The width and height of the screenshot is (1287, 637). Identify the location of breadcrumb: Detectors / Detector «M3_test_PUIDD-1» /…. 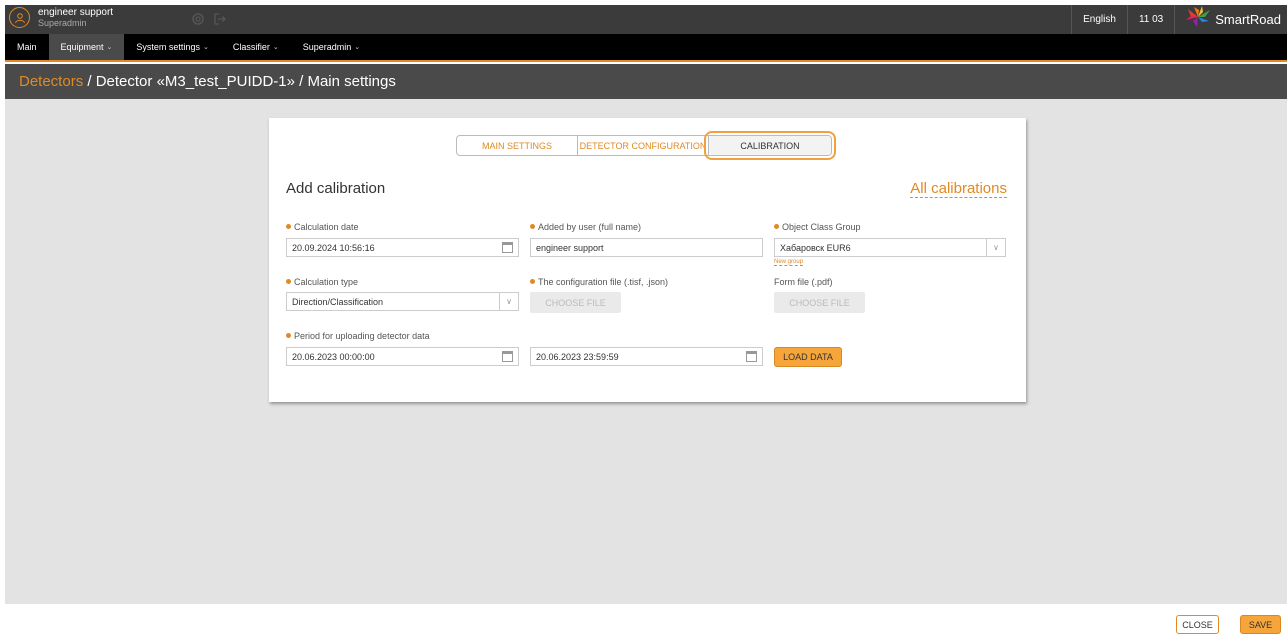
(646, 81).